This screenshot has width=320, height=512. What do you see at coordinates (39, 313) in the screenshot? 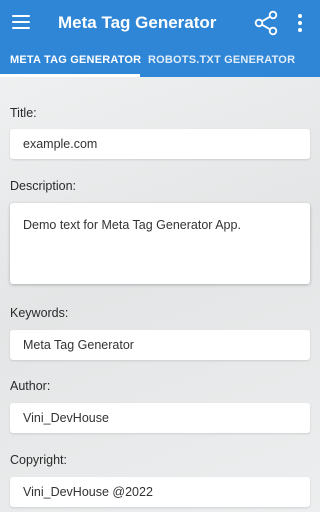
I see `keywords-label: Keywords:` at bounding box center [39, 313].